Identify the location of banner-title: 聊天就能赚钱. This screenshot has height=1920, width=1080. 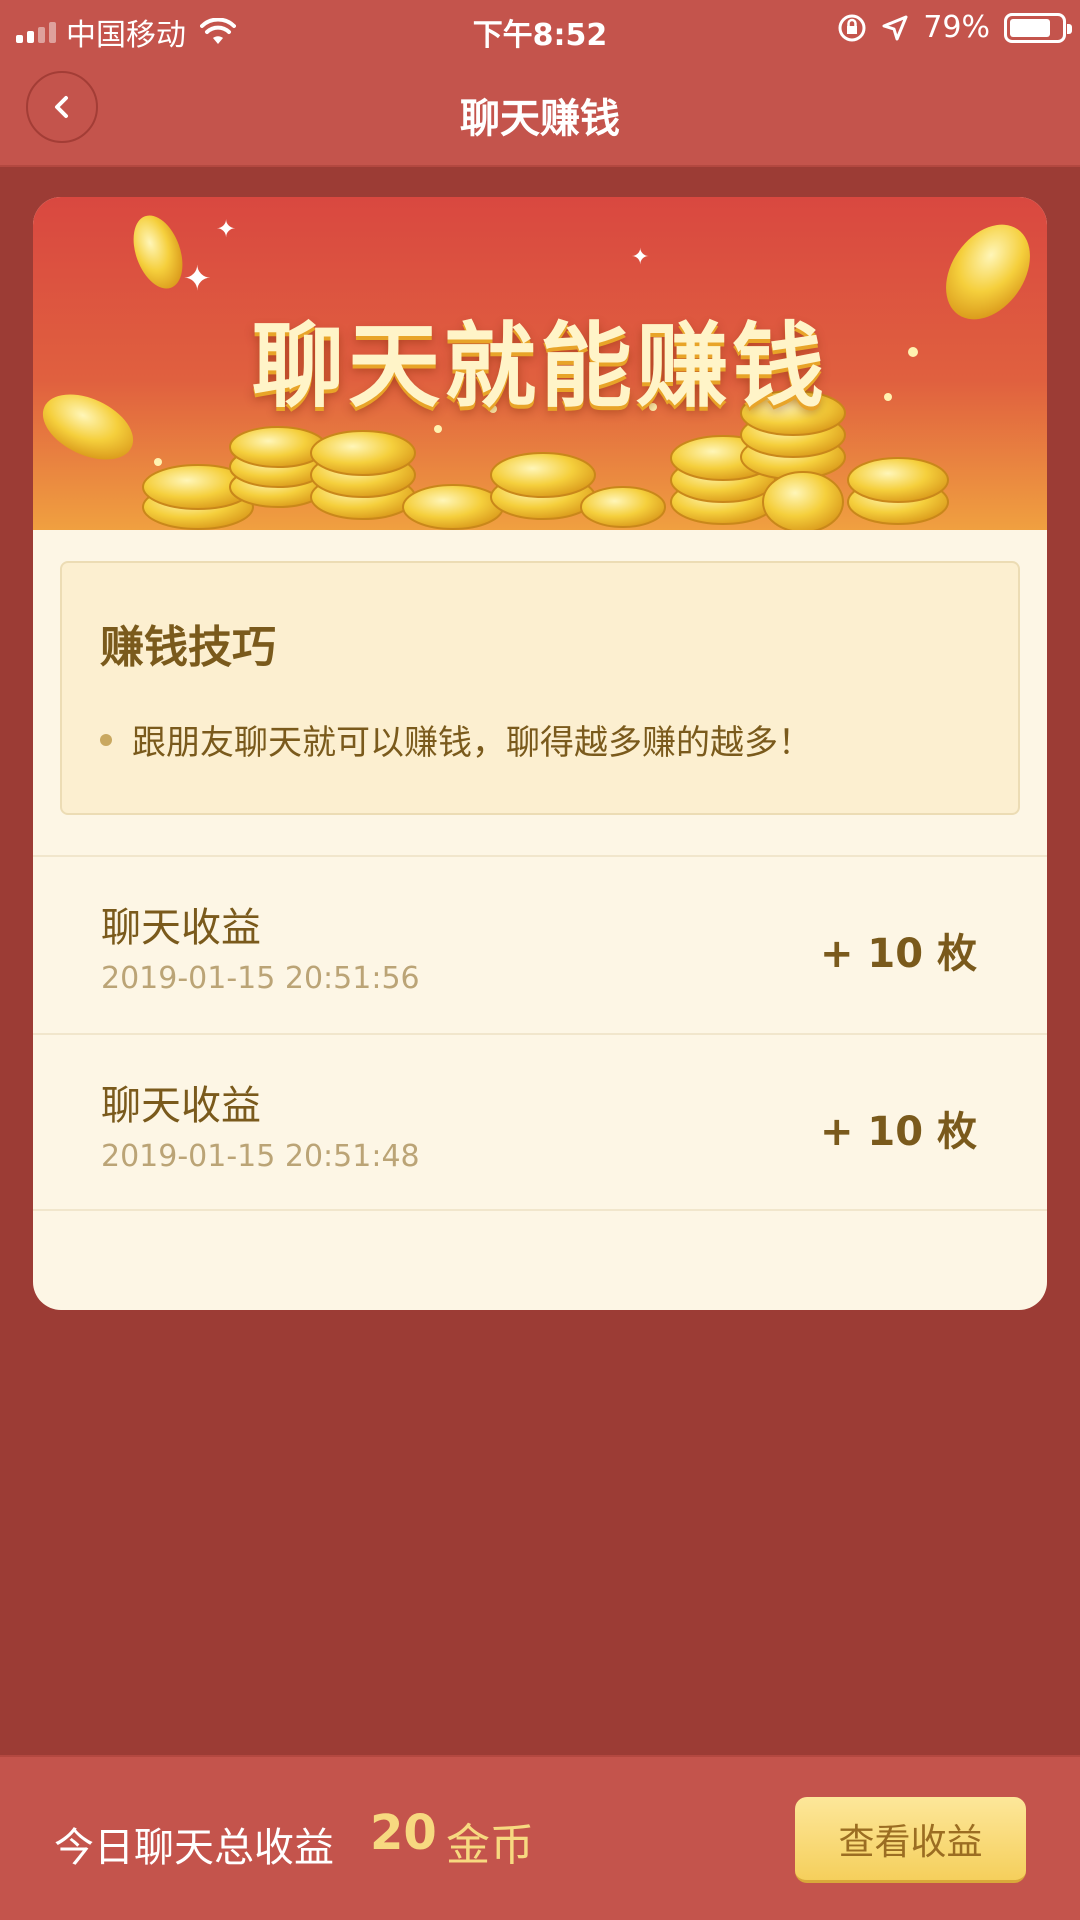
(539, 366).